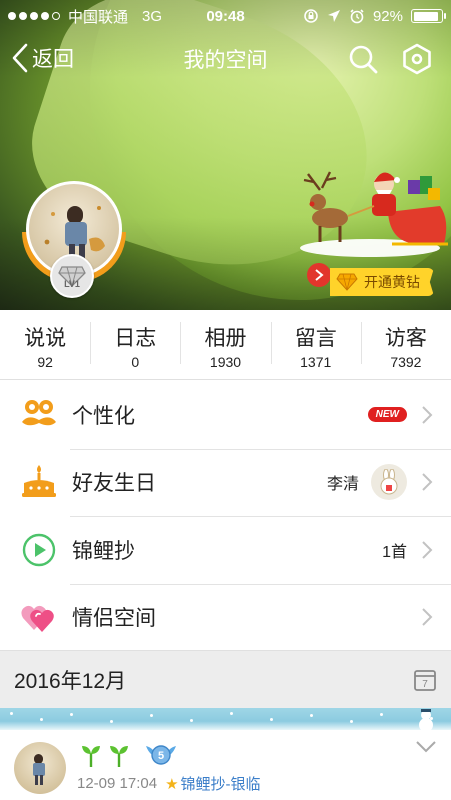 The height and width of the screenshot is (800, 451). I want to click on cake-icon, so click(39, 481).